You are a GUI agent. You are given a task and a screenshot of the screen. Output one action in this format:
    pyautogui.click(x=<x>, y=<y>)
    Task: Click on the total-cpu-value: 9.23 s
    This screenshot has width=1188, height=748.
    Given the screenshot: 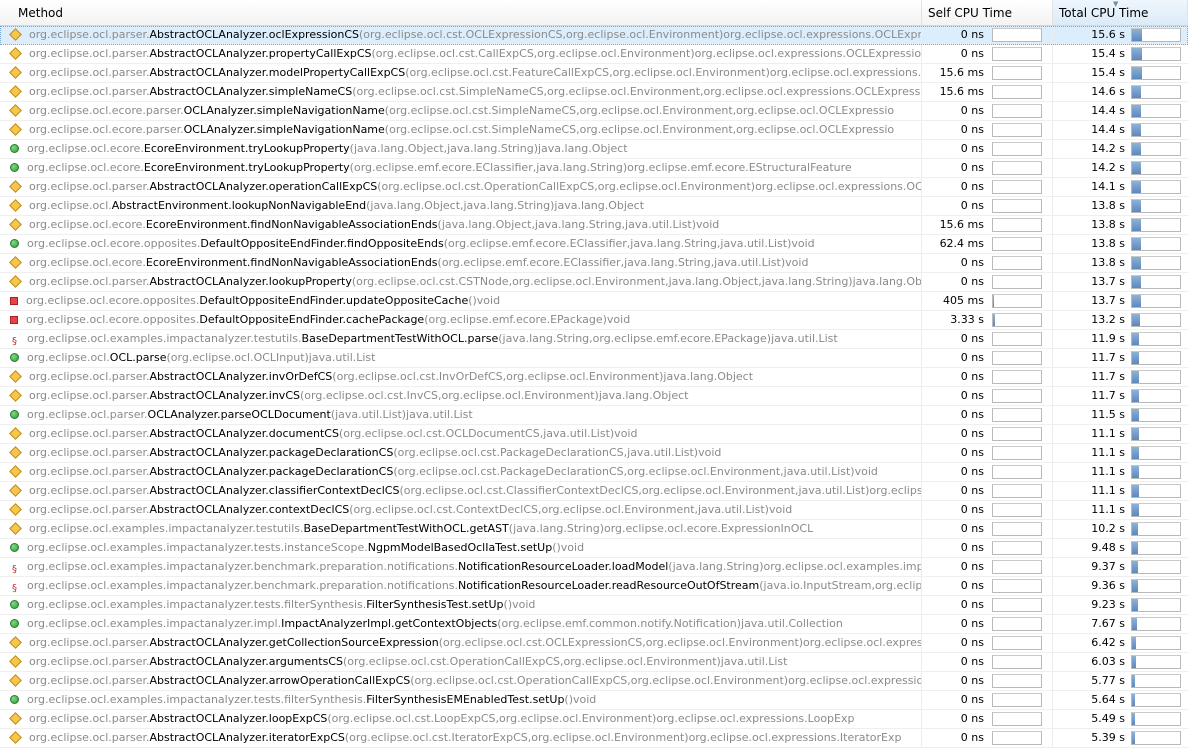 What is the action you would take?
    pyautogui.click(x=1108, y=604)
    